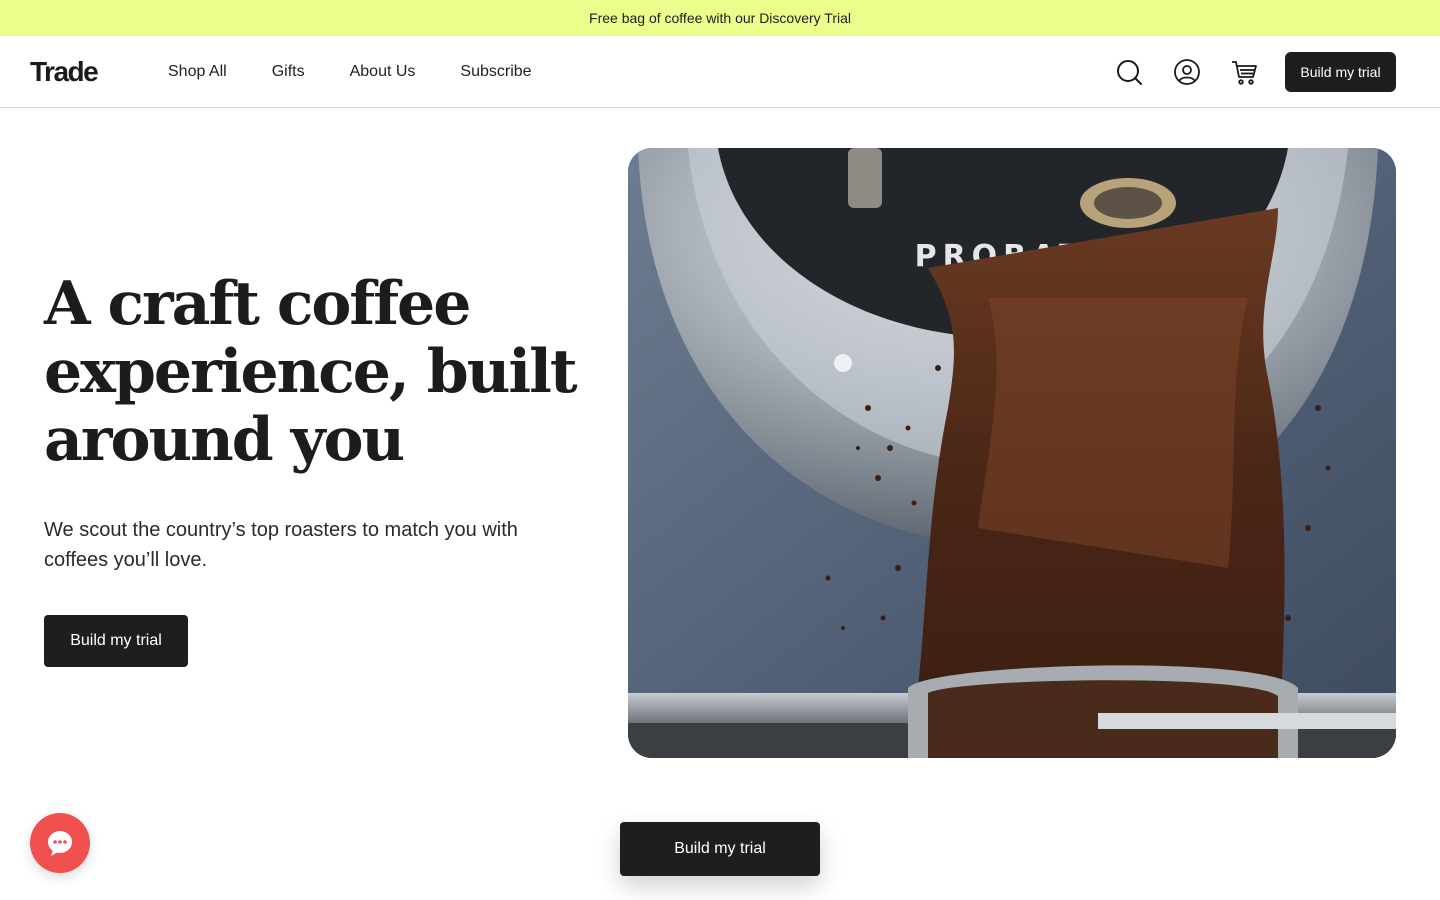  What do you see at coordinates (311, 372) in the screenshot?
I see `hero-title-line: experience, built` at bounding box center [311, 372].